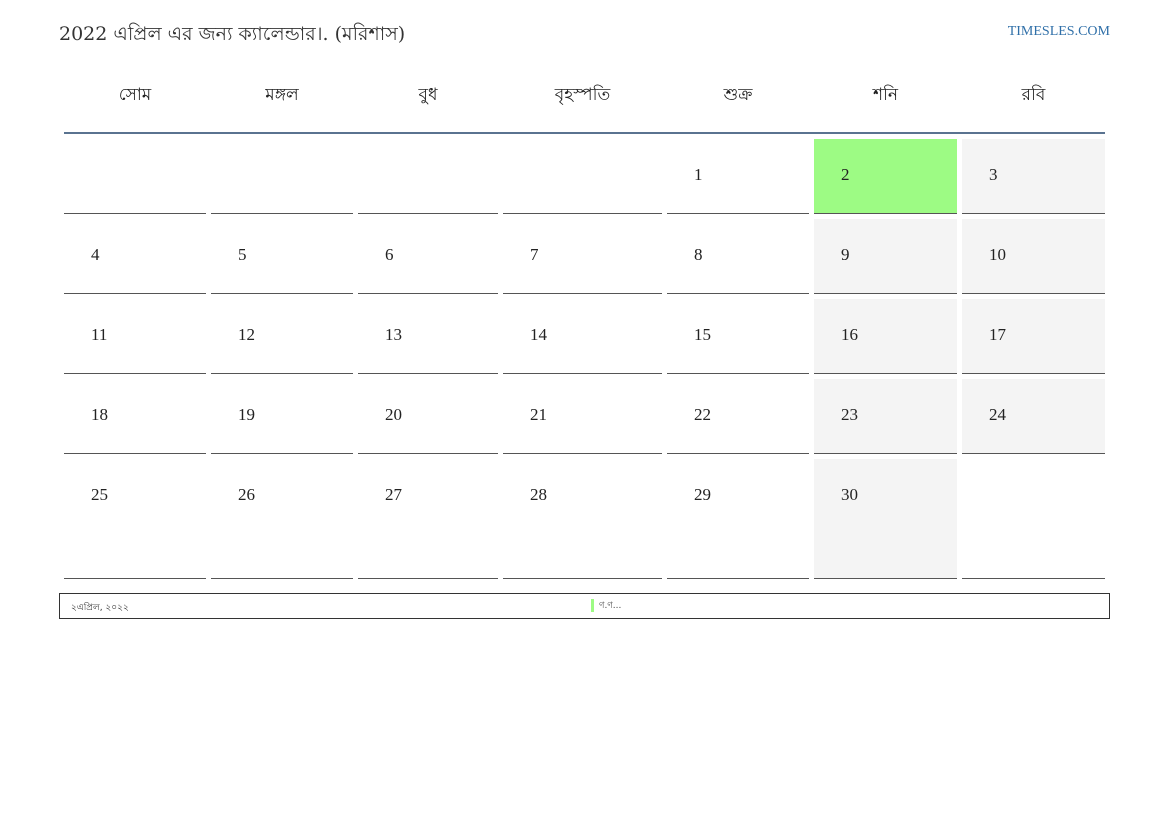 This screenshot has height=827, width=1169. I want to click on day-cell: 20, so click(428, 416).